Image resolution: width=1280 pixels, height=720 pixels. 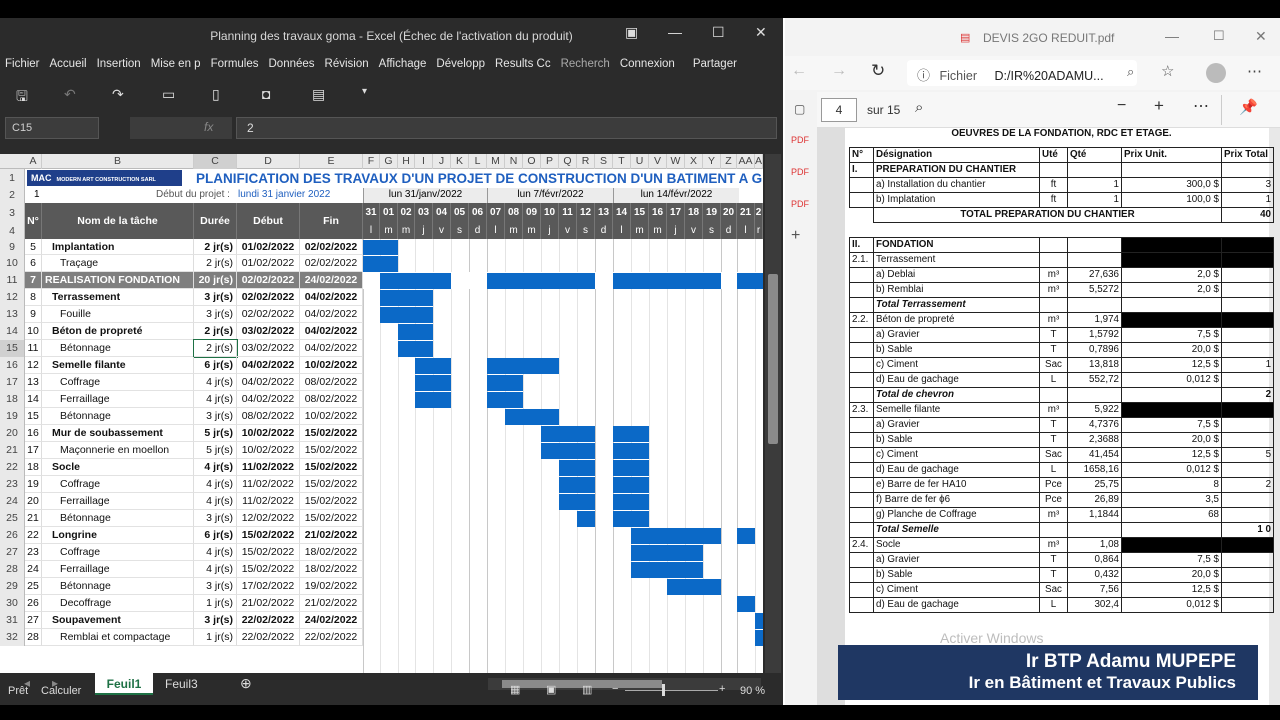 I want to click on forward-icon: →, so click(x=839, y=71).